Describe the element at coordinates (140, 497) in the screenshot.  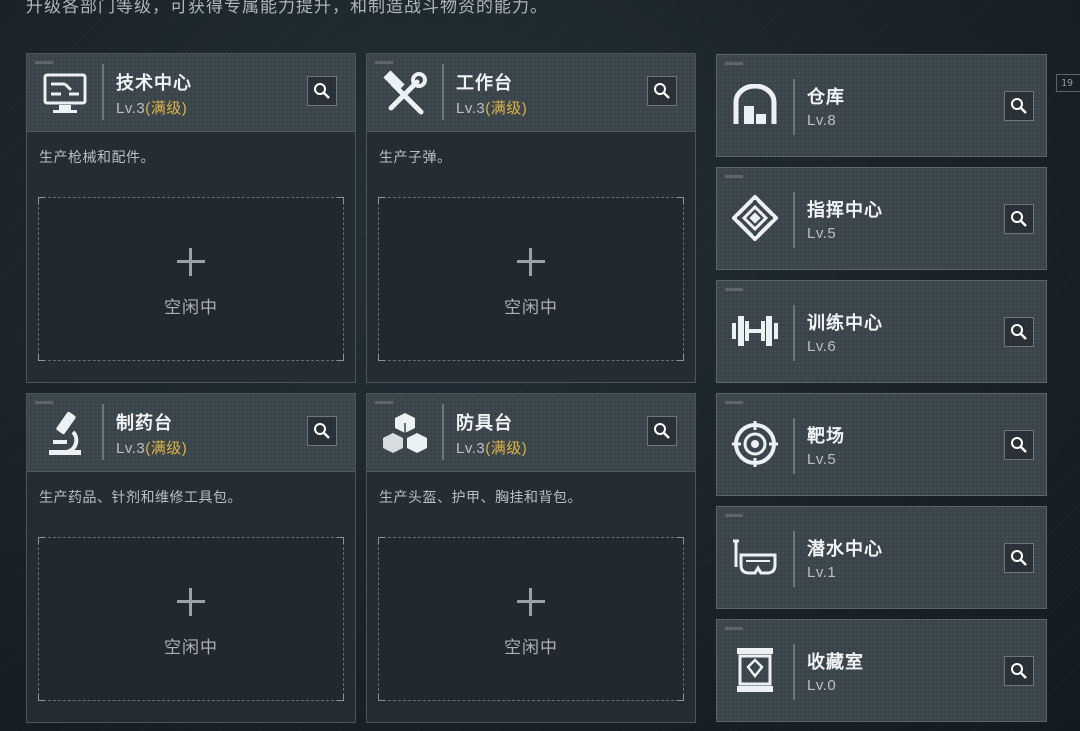
I see `facility-description: 生产药品、针剂和维修工具包。` at that location.